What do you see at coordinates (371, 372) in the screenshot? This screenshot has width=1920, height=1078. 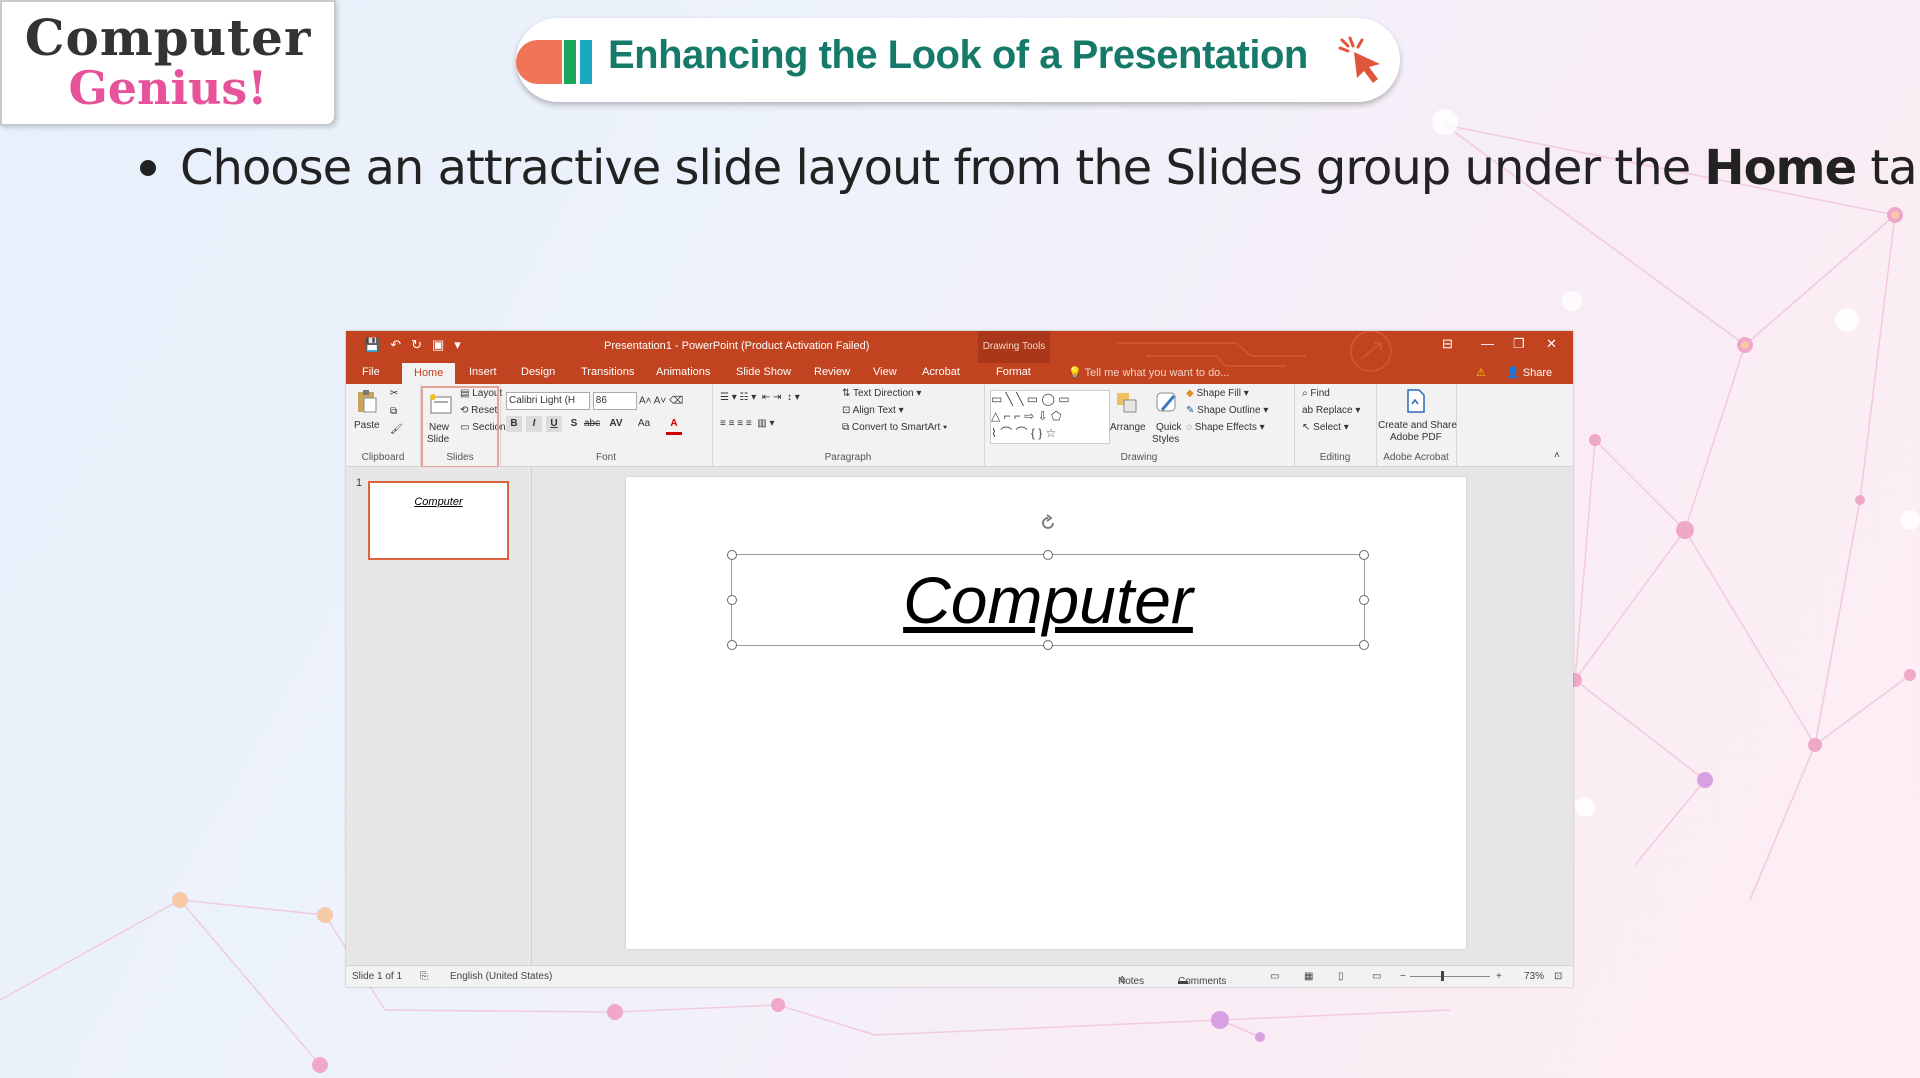 I see `tab-file: File` at bounding box center [371, 372].